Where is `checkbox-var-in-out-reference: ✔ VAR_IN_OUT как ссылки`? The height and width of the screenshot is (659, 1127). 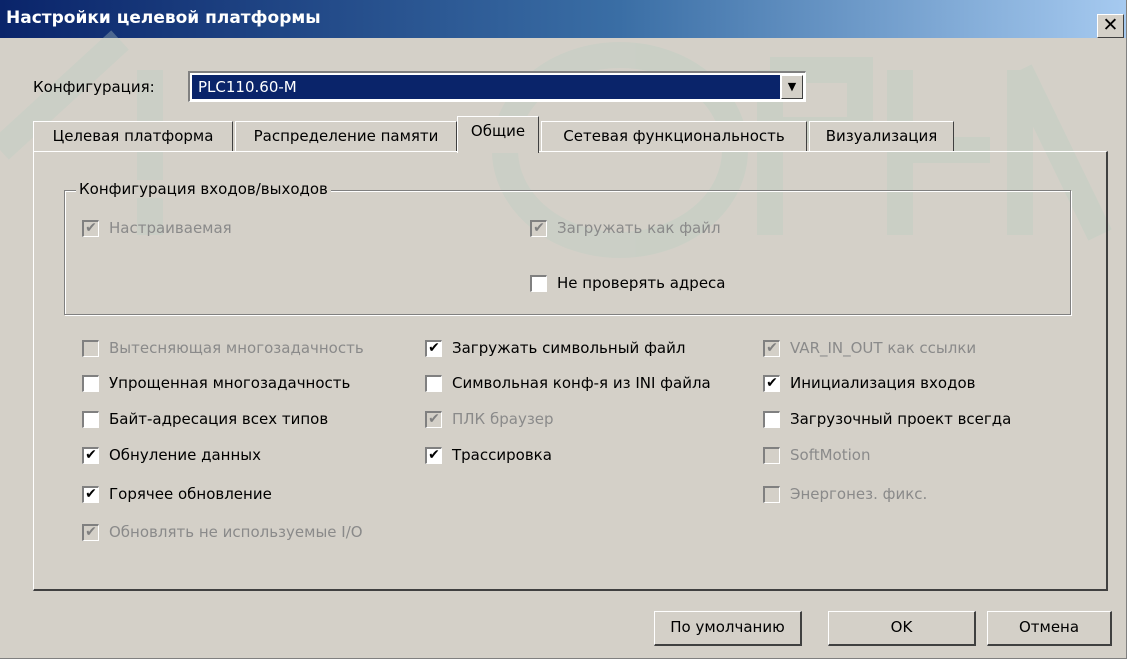
checkbox-var-in-out-reference: ✔ VAR_IN_OUT как ссылки is located at coordinates (869, 348).